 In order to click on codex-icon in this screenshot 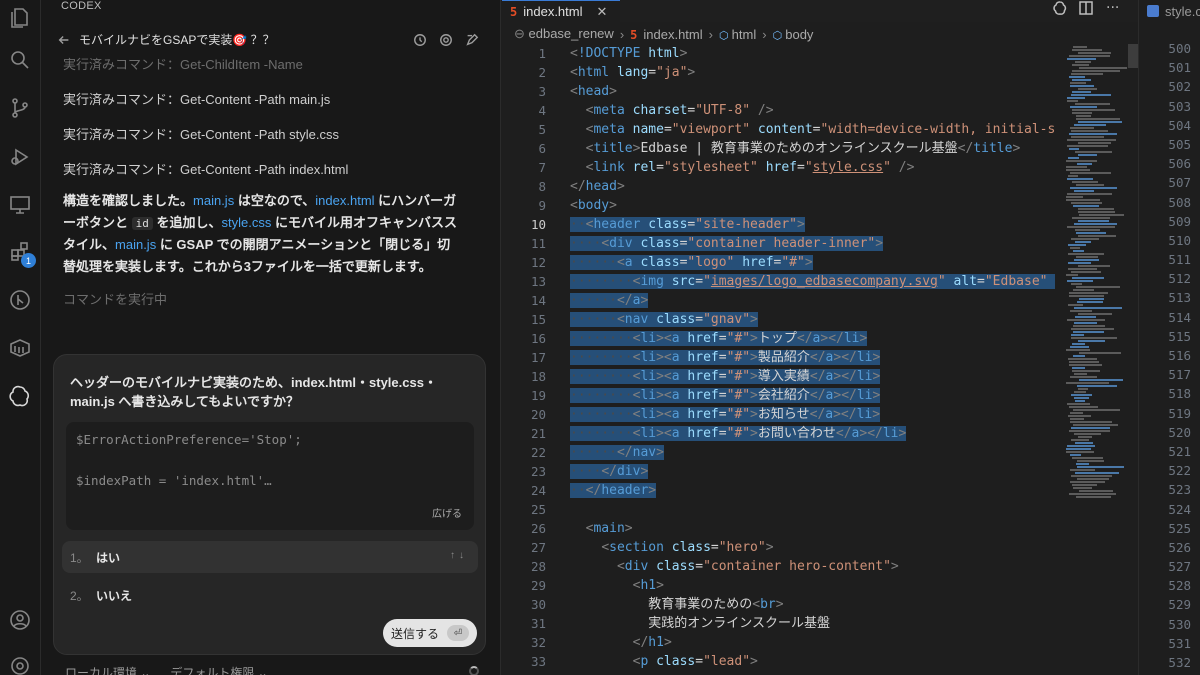, I will do `click(20, 396)`.